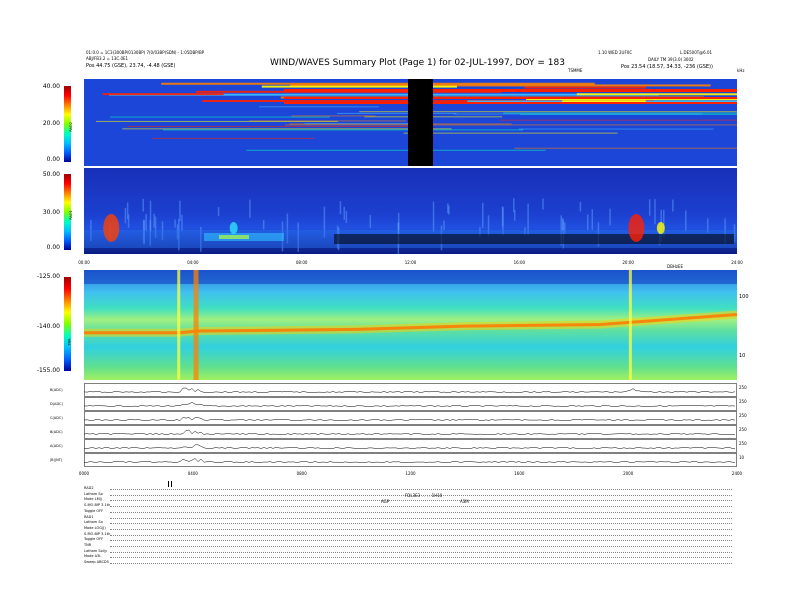 The image size is (792, 612). I want to click on rad2-tick-mid: 20.00, so click(51, 123).